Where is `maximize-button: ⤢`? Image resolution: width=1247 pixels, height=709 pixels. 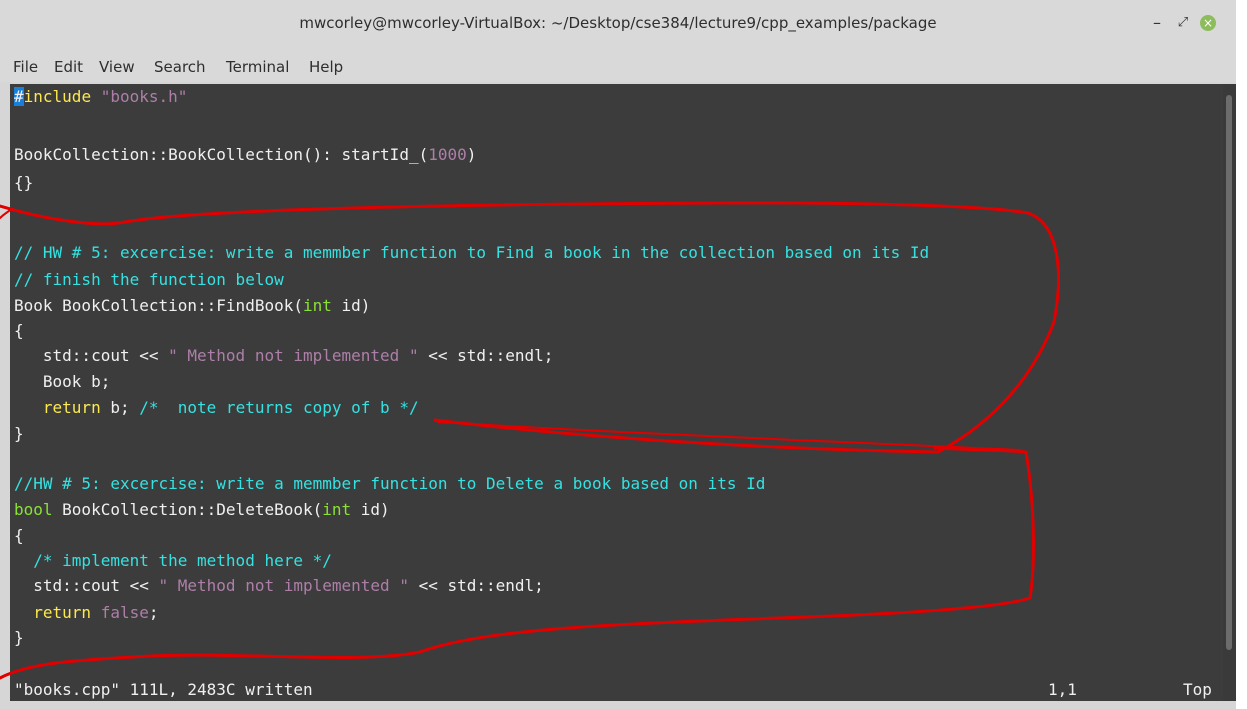 maximize-button: ⤢ is located at coordinates (1183, 23).